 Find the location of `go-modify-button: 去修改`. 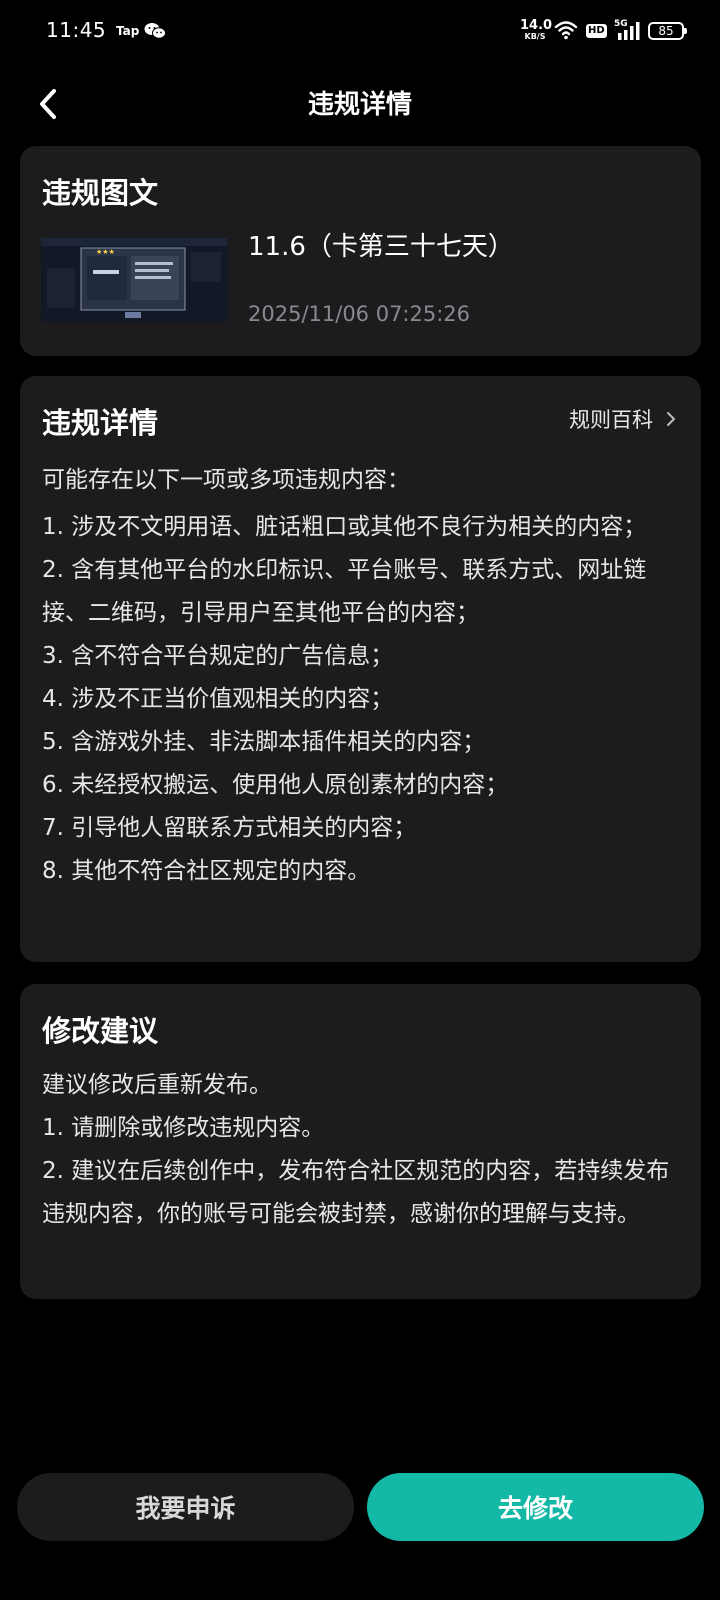

go-modify-button: 去修改 is located at coordinates (535, 1507).